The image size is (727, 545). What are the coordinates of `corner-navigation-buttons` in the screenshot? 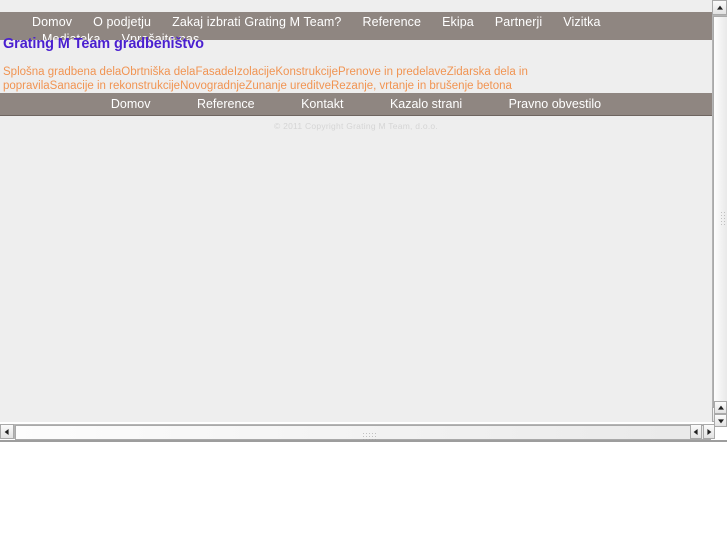 It's located at (702, 431).